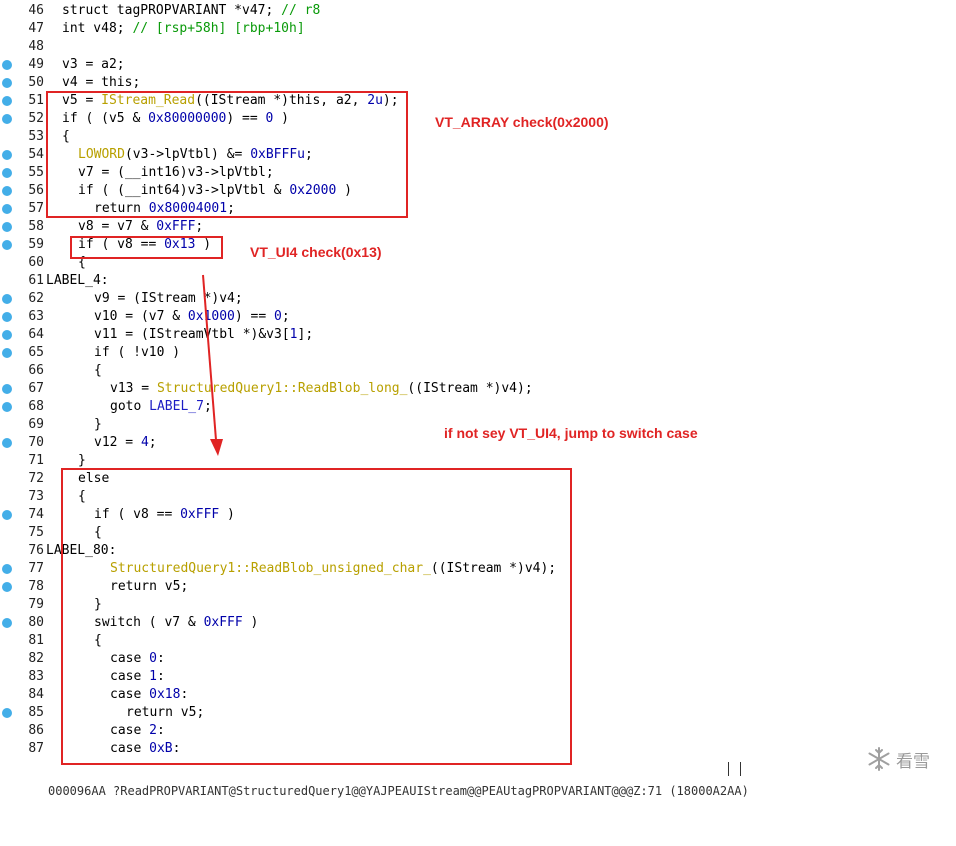 Image resolution: width=956 pixels, height=846 pixels. I want to click on code-token: goto, so click(130, 406).